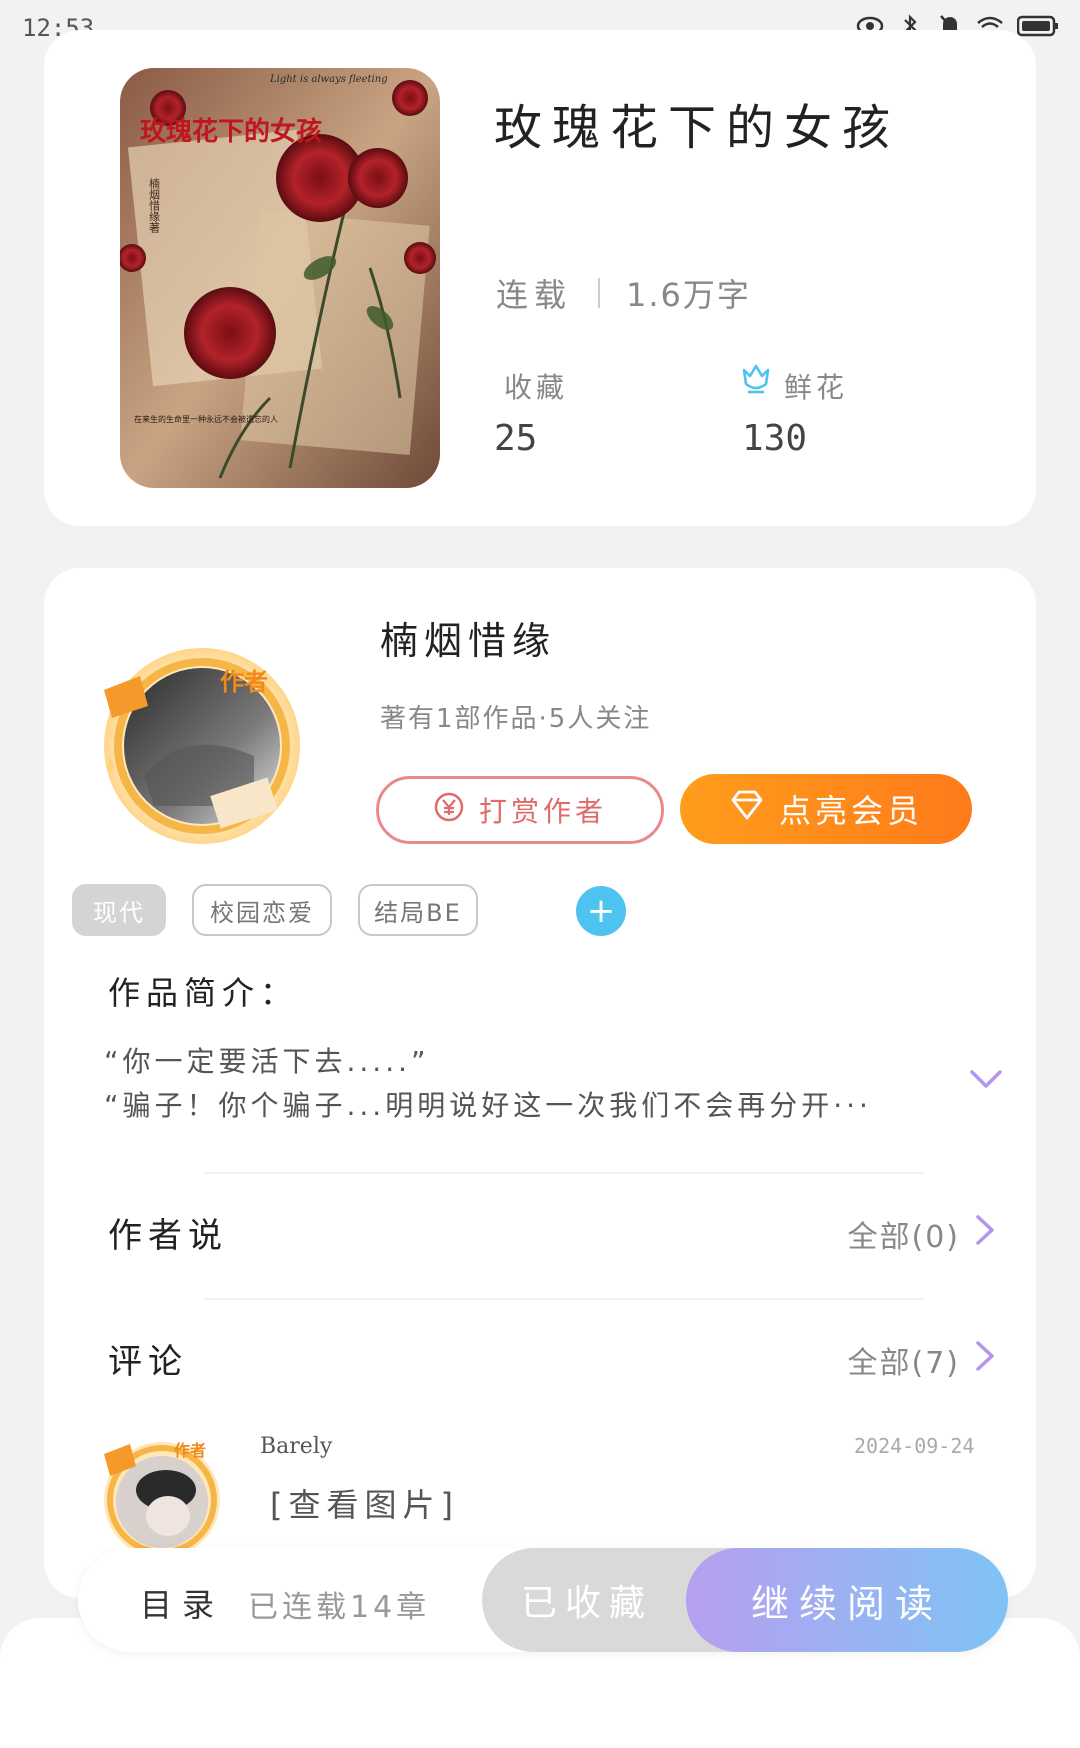 This screenshot has height=1748, width=1080. I want to click on add-tag-button: +, so click(601, 911).